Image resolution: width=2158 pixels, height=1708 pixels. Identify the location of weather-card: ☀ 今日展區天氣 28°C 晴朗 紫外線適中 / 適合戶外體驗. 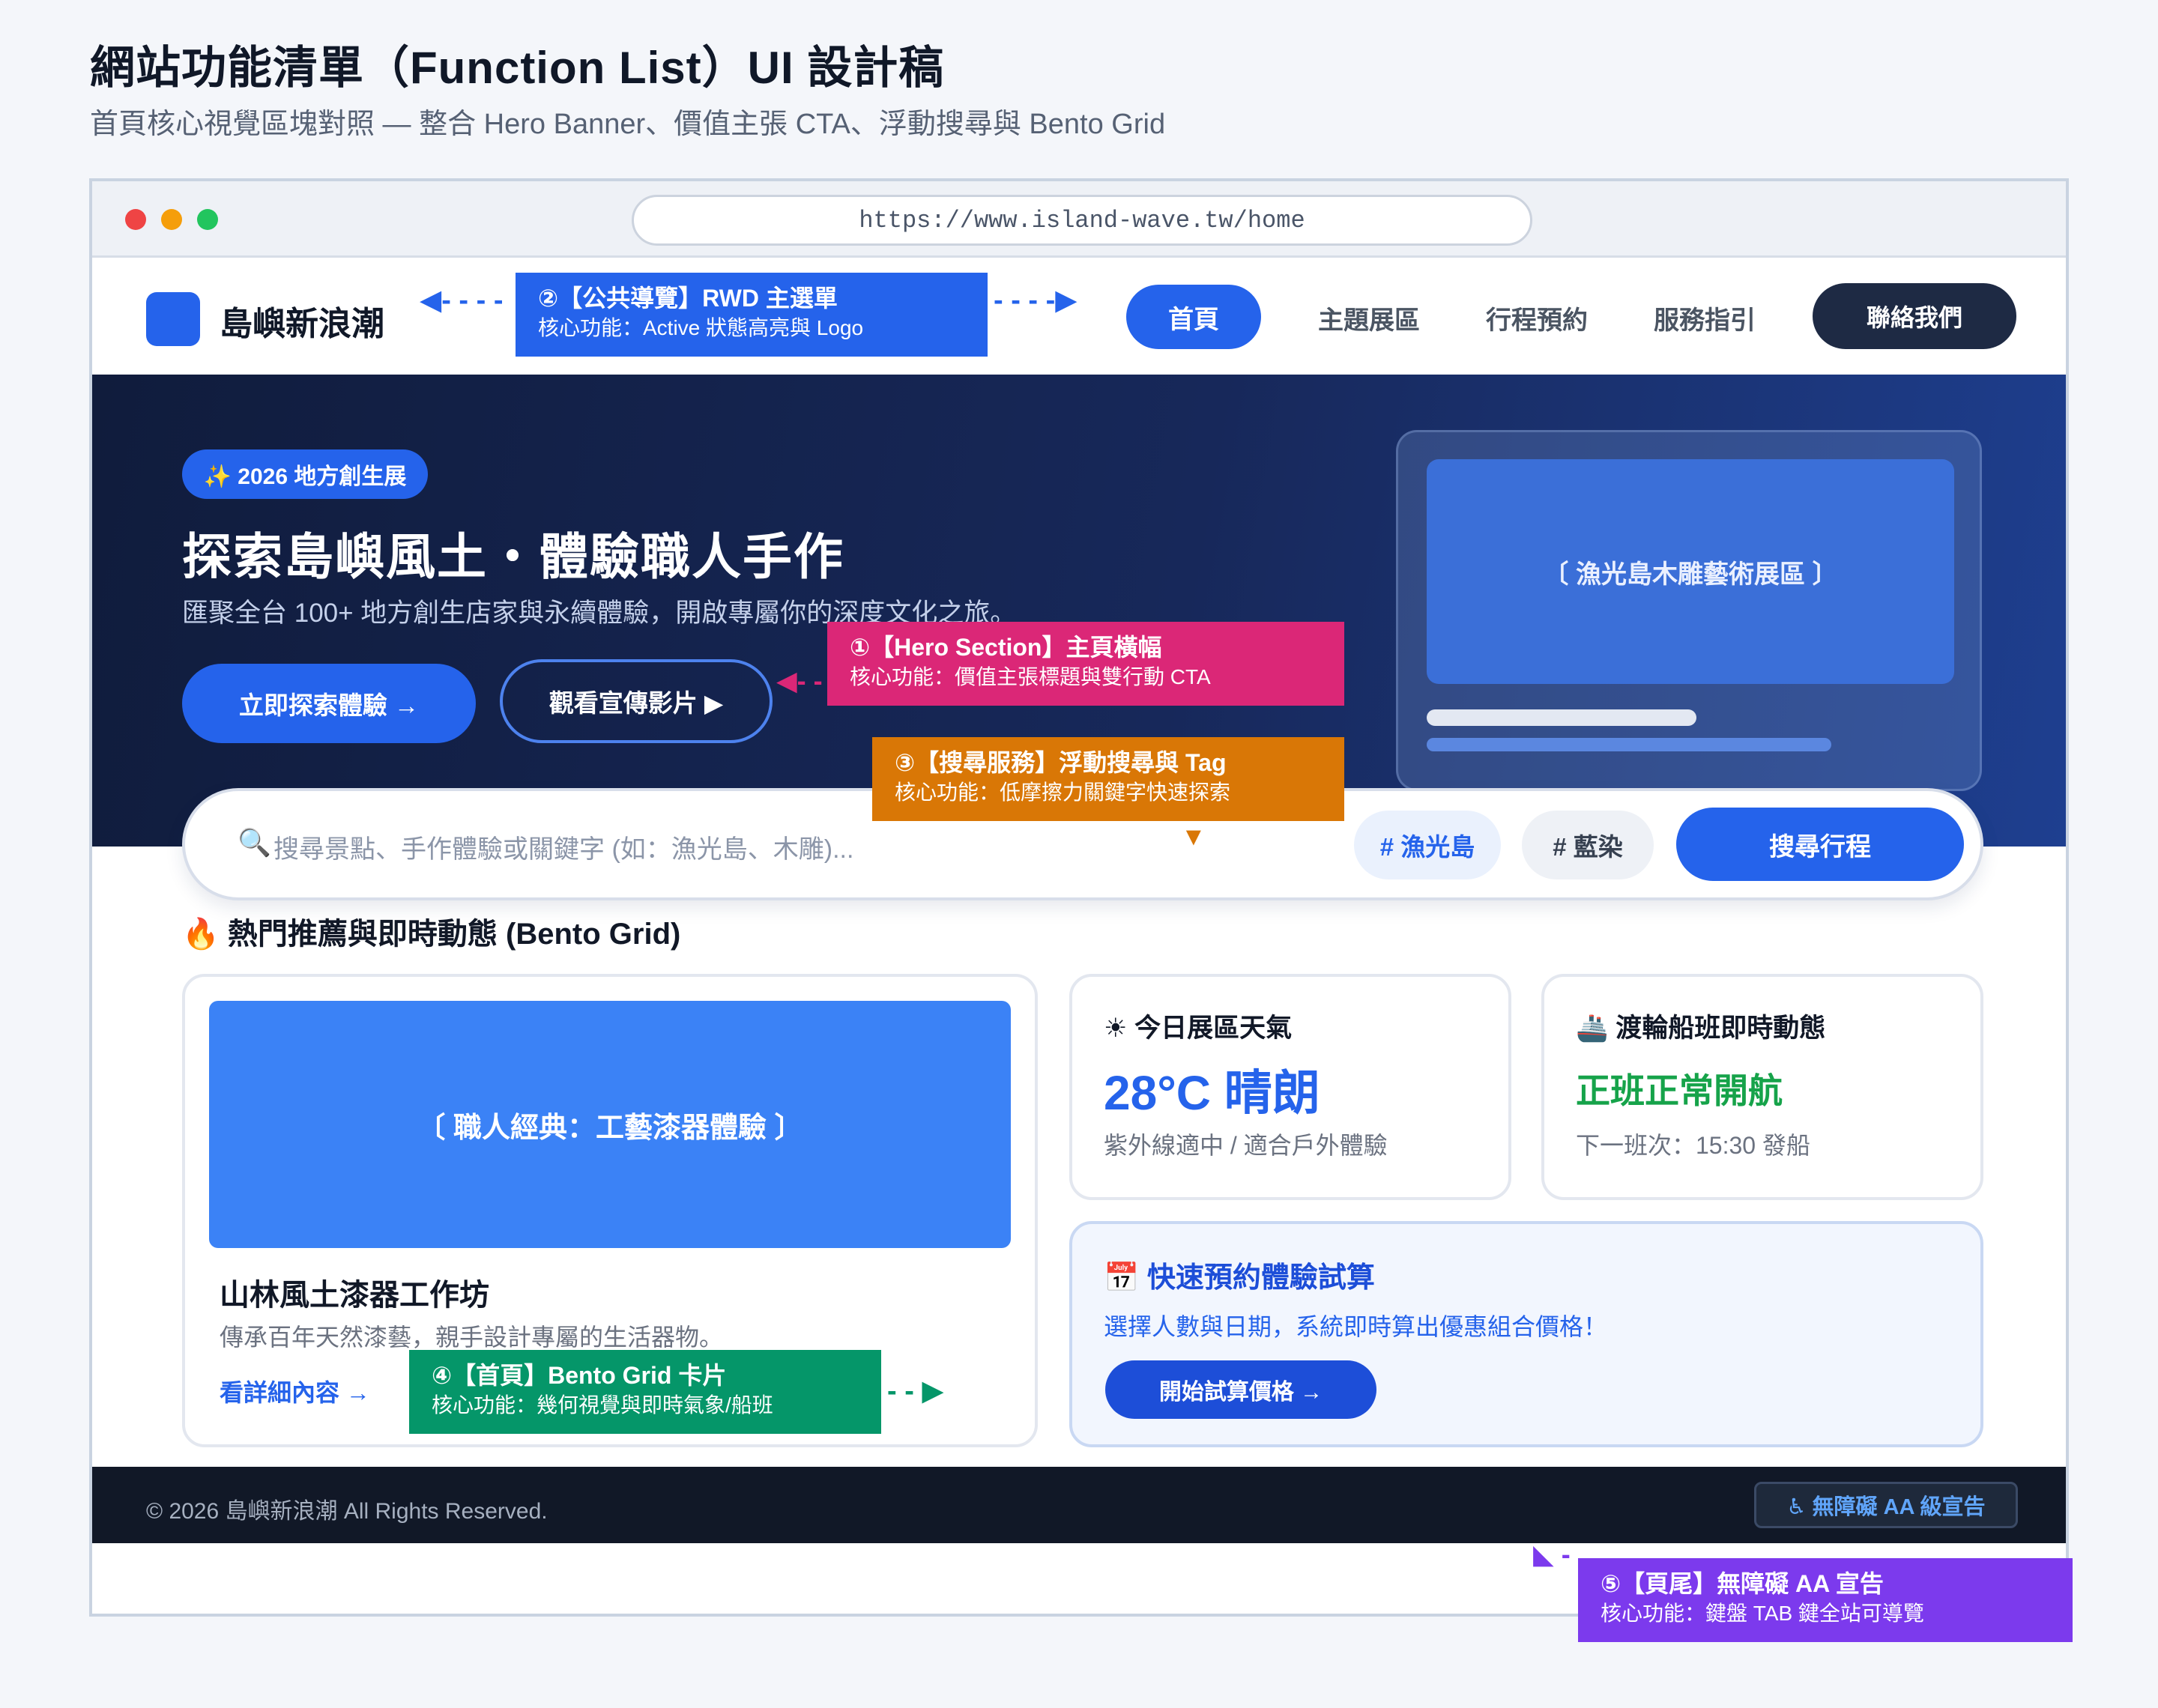
(1290, 1087).